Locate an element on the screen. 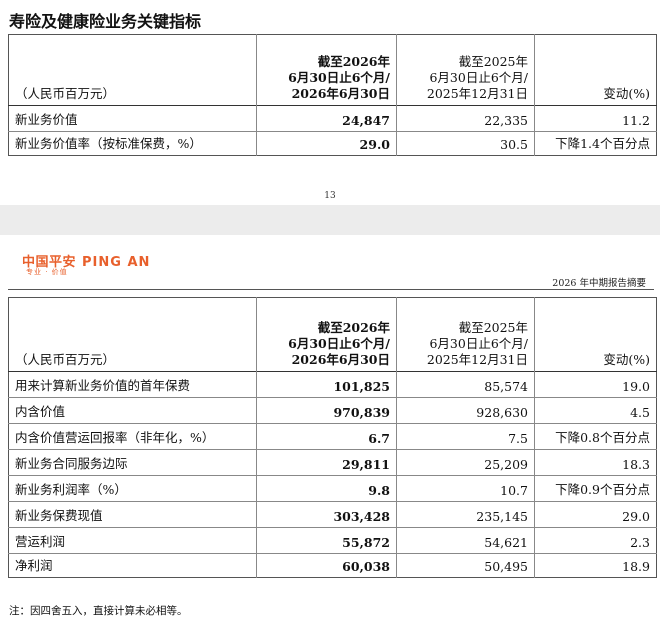 The height and width of the screenshot is (618, 660). value-change: 29.0 is located at coordinates (595, 514).